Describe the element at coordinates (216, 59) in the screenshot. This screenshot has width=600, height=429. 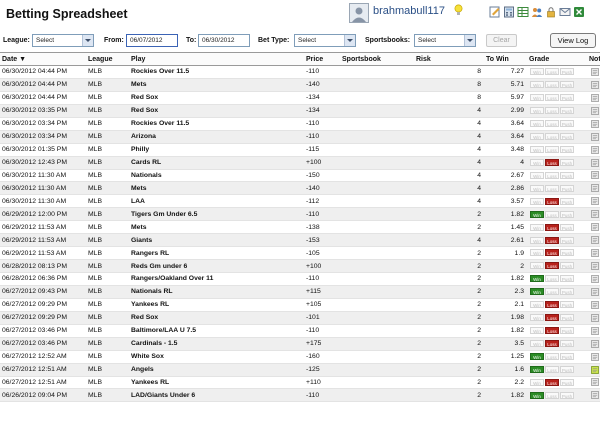
I see `col-header-play: Play` at that location.